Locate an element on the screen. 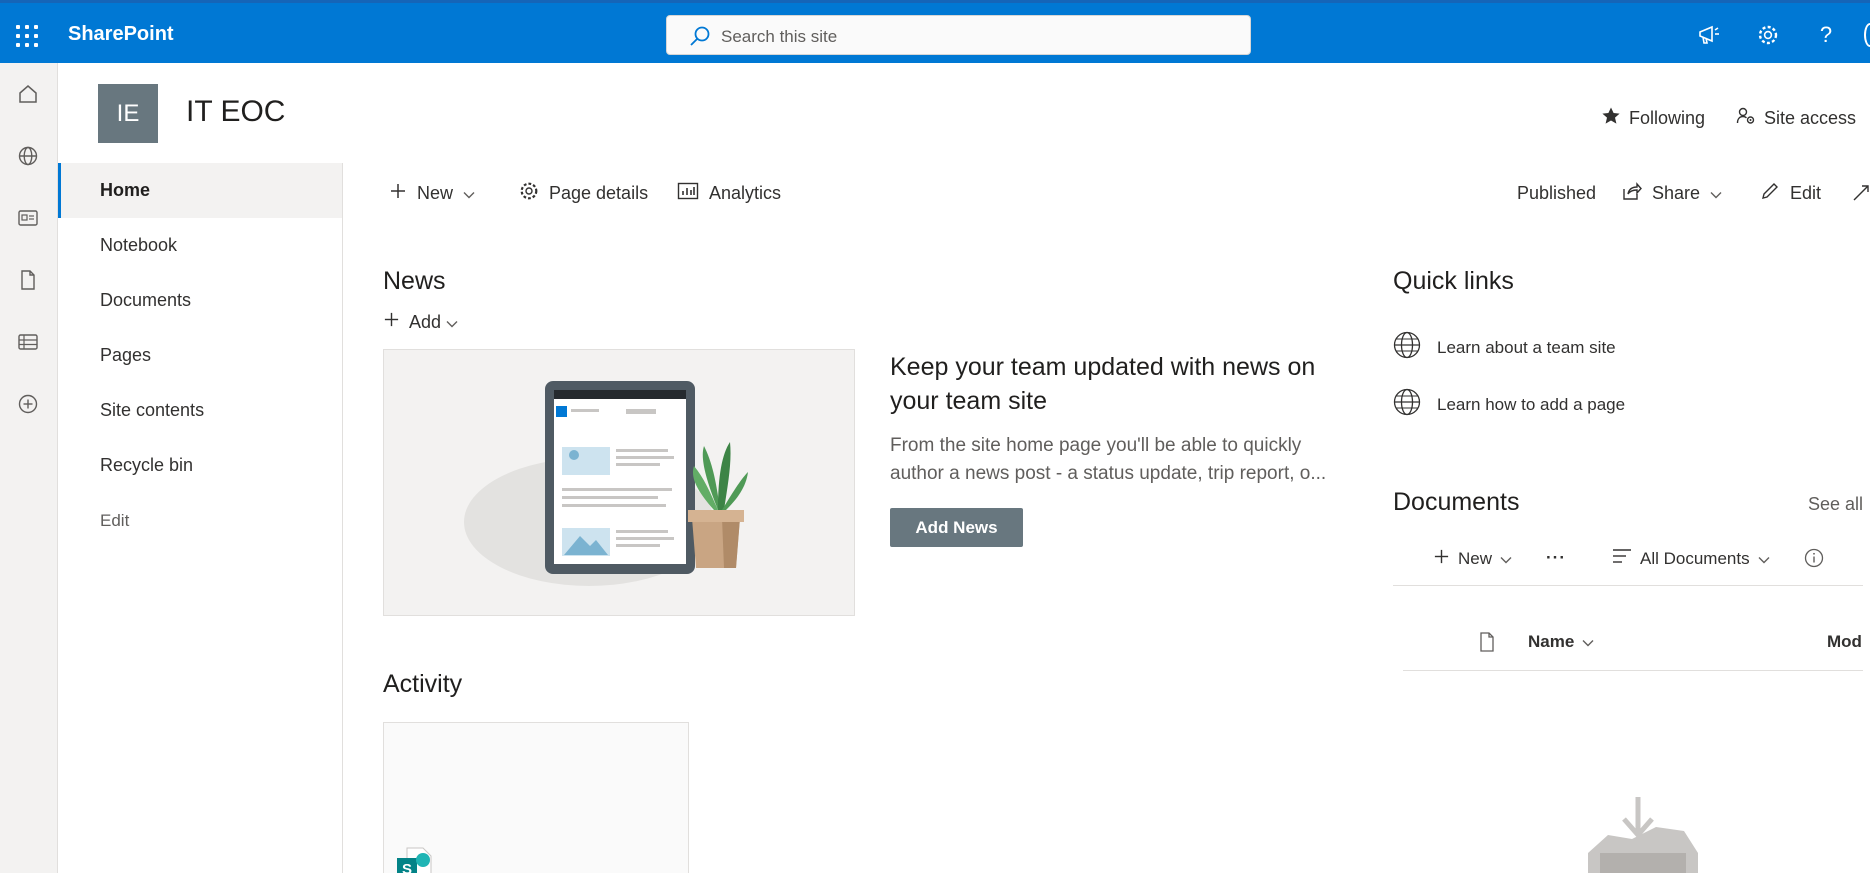 The image size is (1870, 873). quick-link-label: Learn how to add a page is located at coordinates (1531, 404).